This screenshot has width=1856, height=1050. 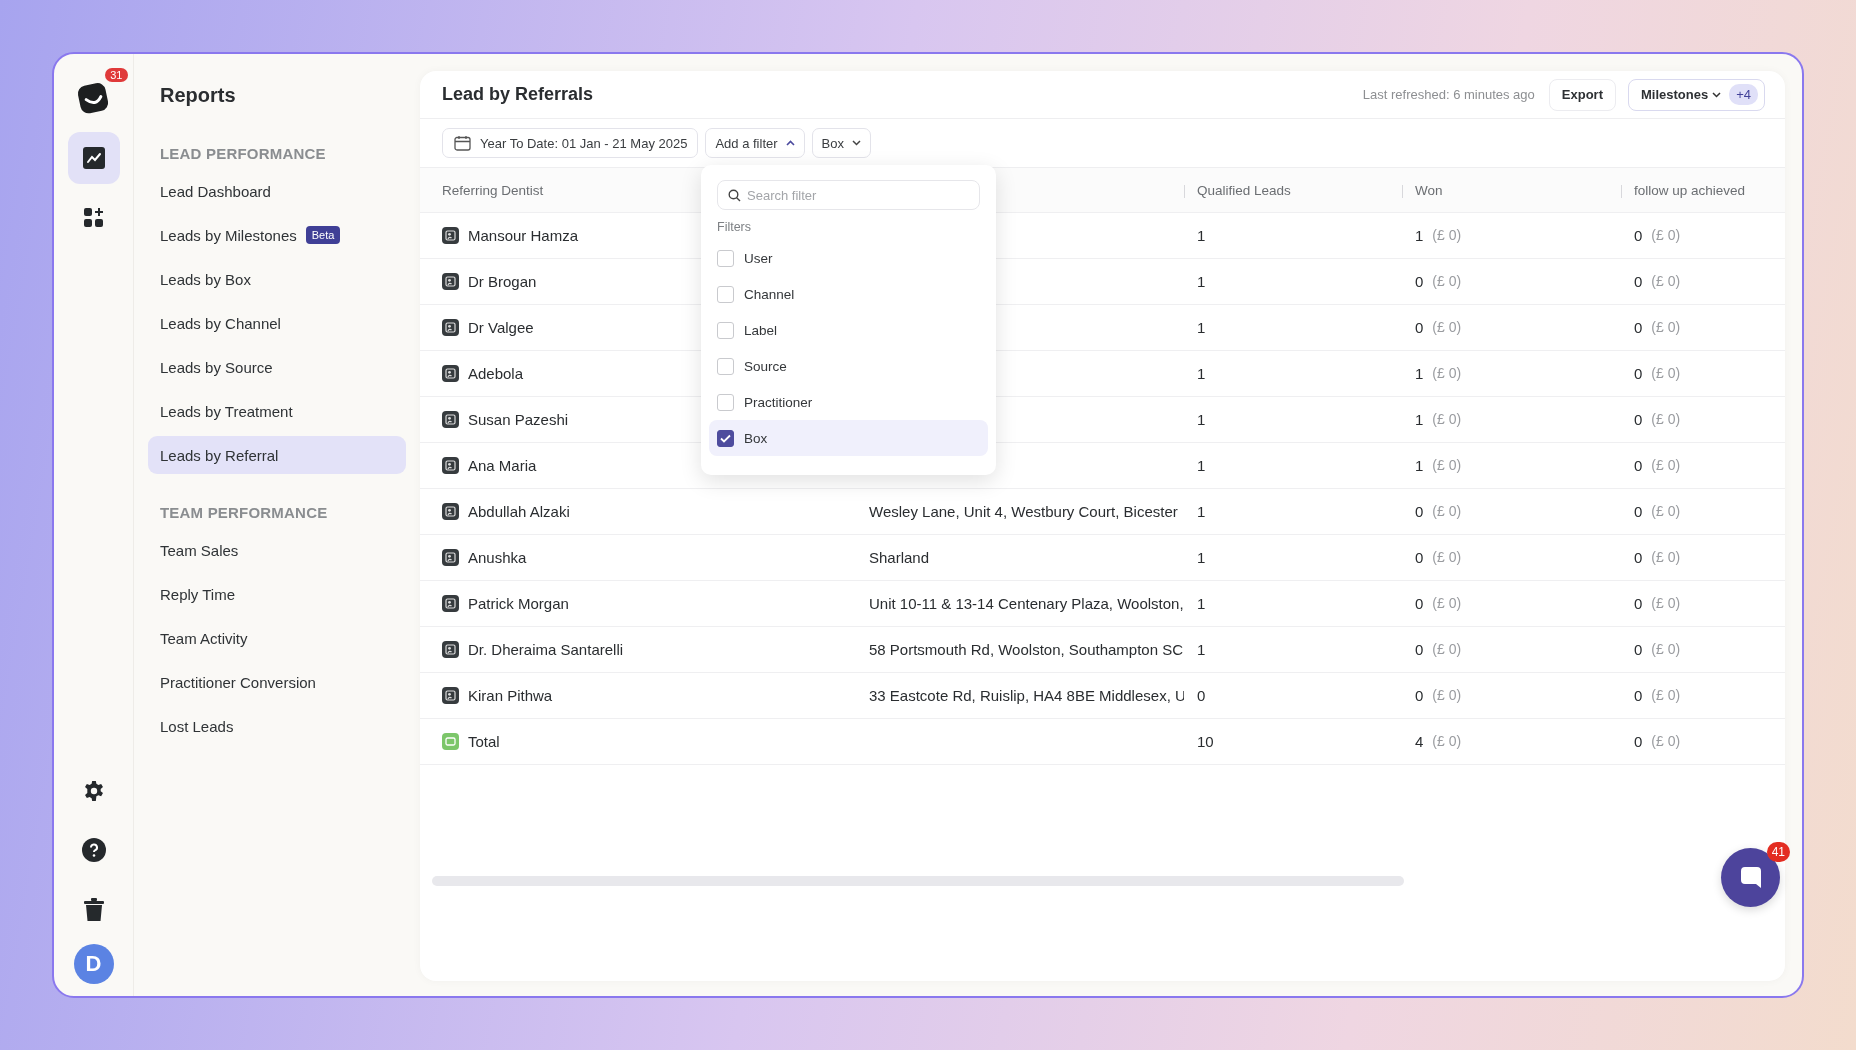 I want to click on help-icon, so click(x=93, y=850).